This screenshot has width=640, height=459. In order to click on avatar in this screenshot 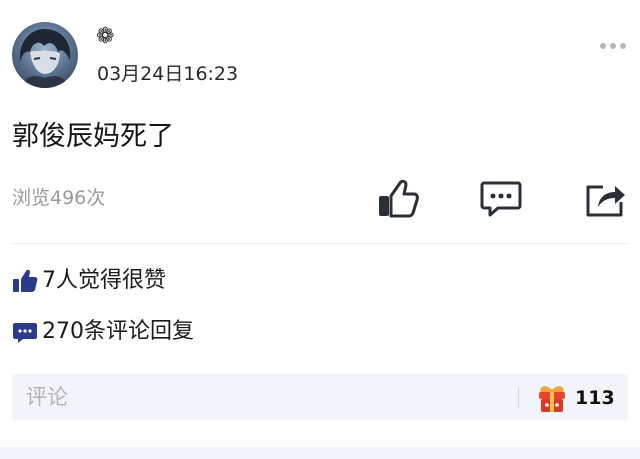, I will do `click(45, 55)`.